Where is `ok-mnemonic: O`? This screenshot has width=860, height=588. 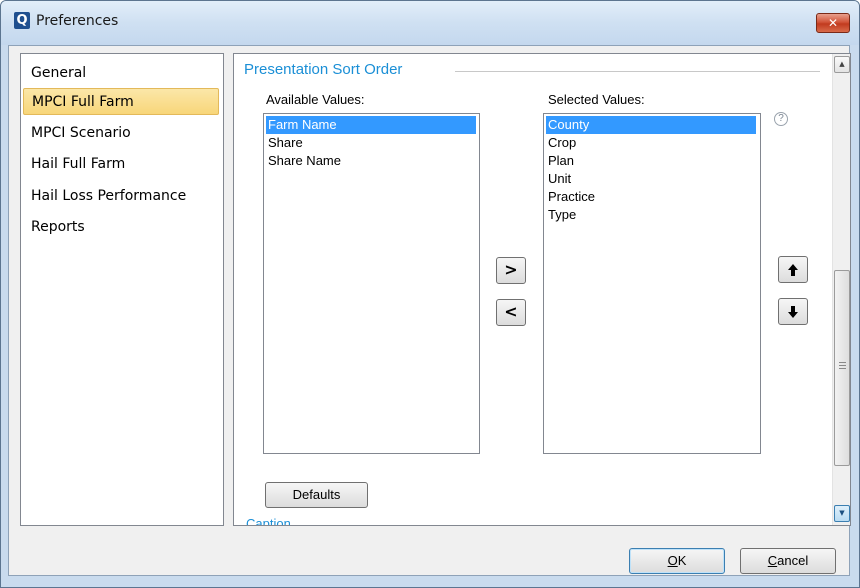
ok-mnemonic: O is located at coordinates (672, 560).